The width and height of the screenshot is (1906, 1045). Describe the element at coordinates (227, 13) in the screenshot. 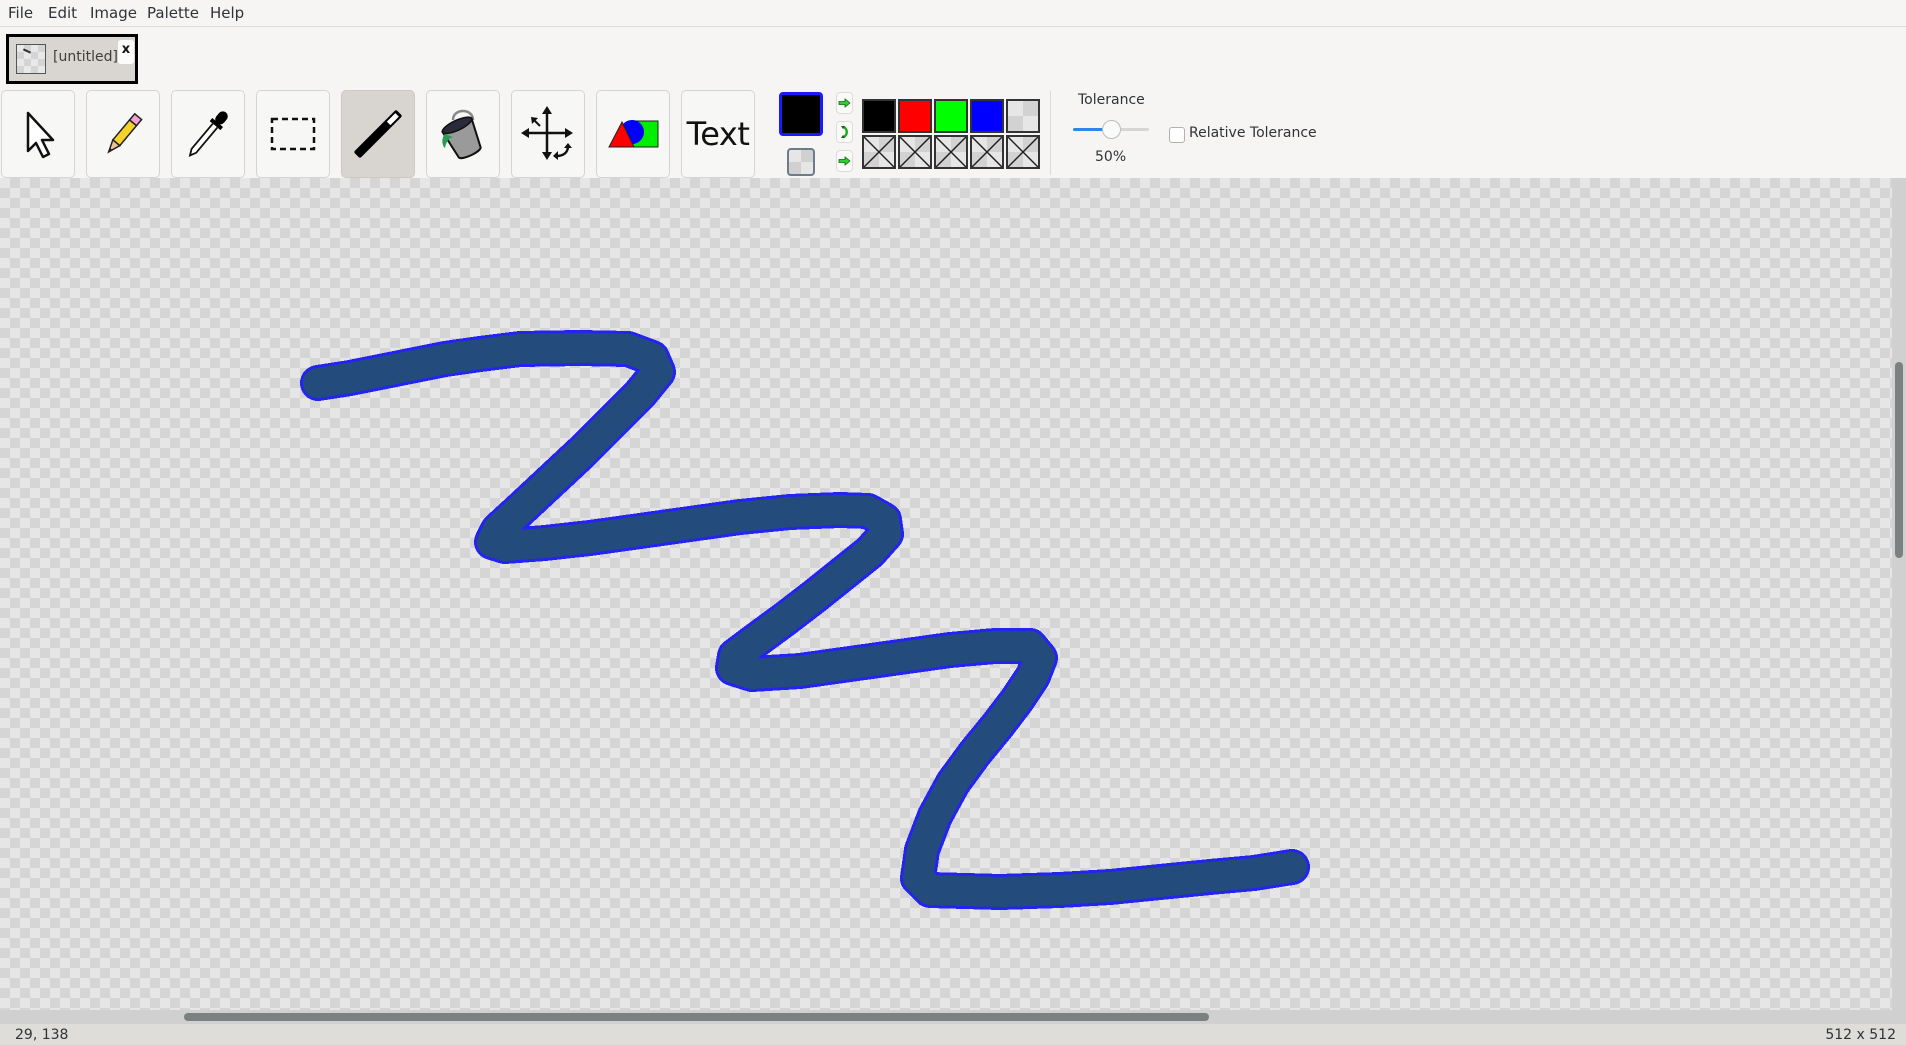

I see `menu-help: Help` at that location.